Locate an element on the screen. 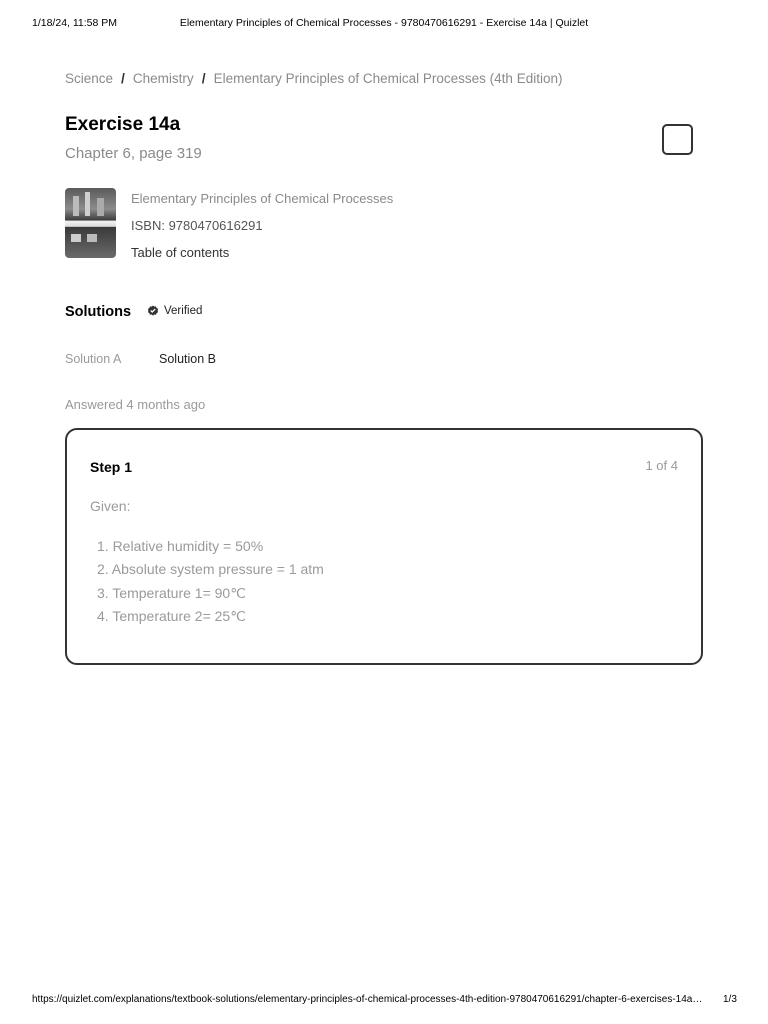 The width and height of the screenshot is (768, 1024). step-counter: 1 of 4 is located at coordinates (661, 465).